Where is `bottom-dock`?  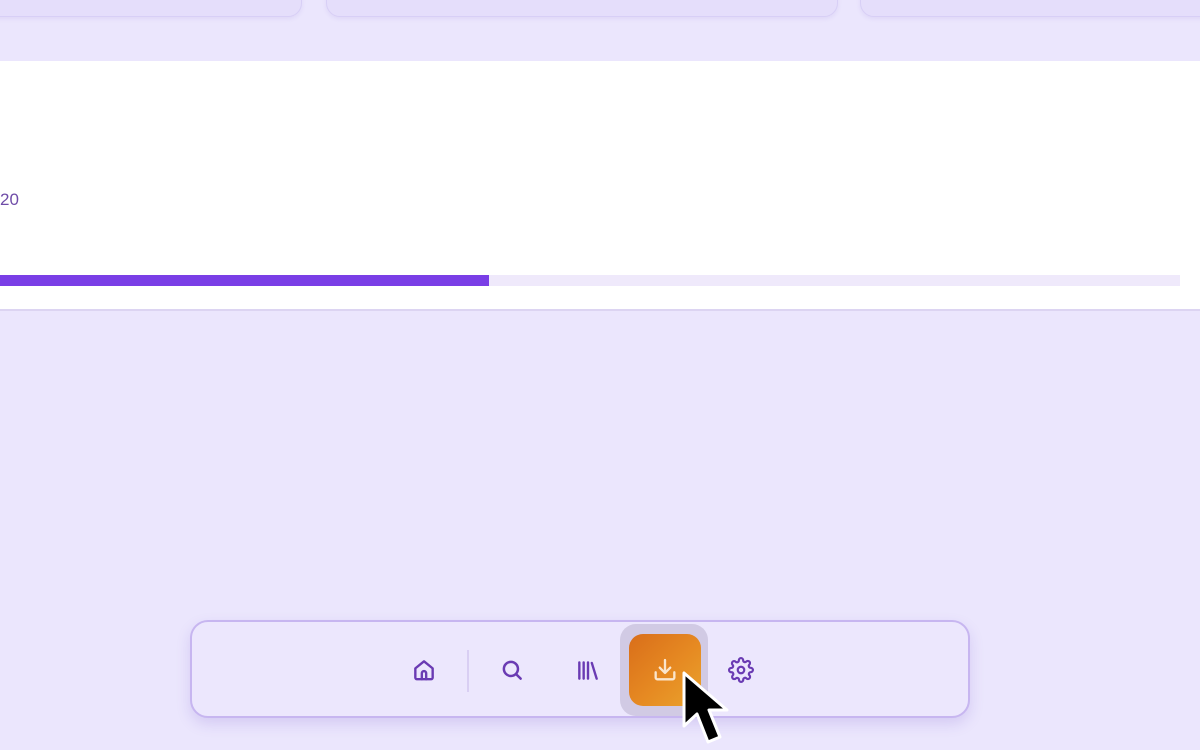
bottom-dock is located at coordinates (580, 669).